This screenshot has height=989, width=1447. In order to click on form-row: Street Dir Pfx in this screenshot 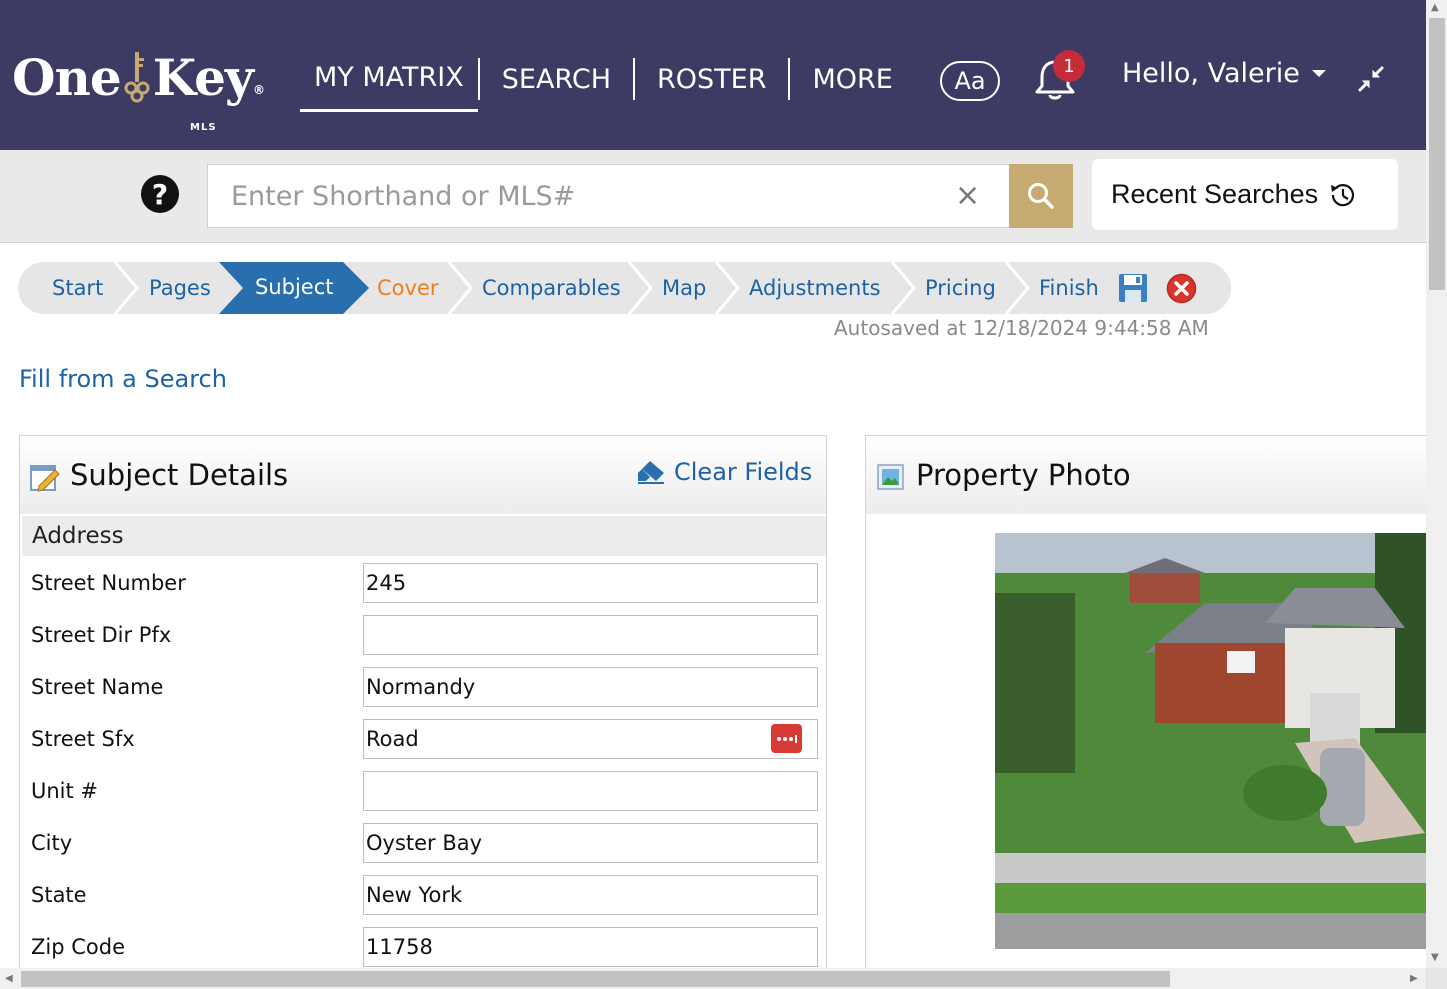, I will do `click(423, 641)`.